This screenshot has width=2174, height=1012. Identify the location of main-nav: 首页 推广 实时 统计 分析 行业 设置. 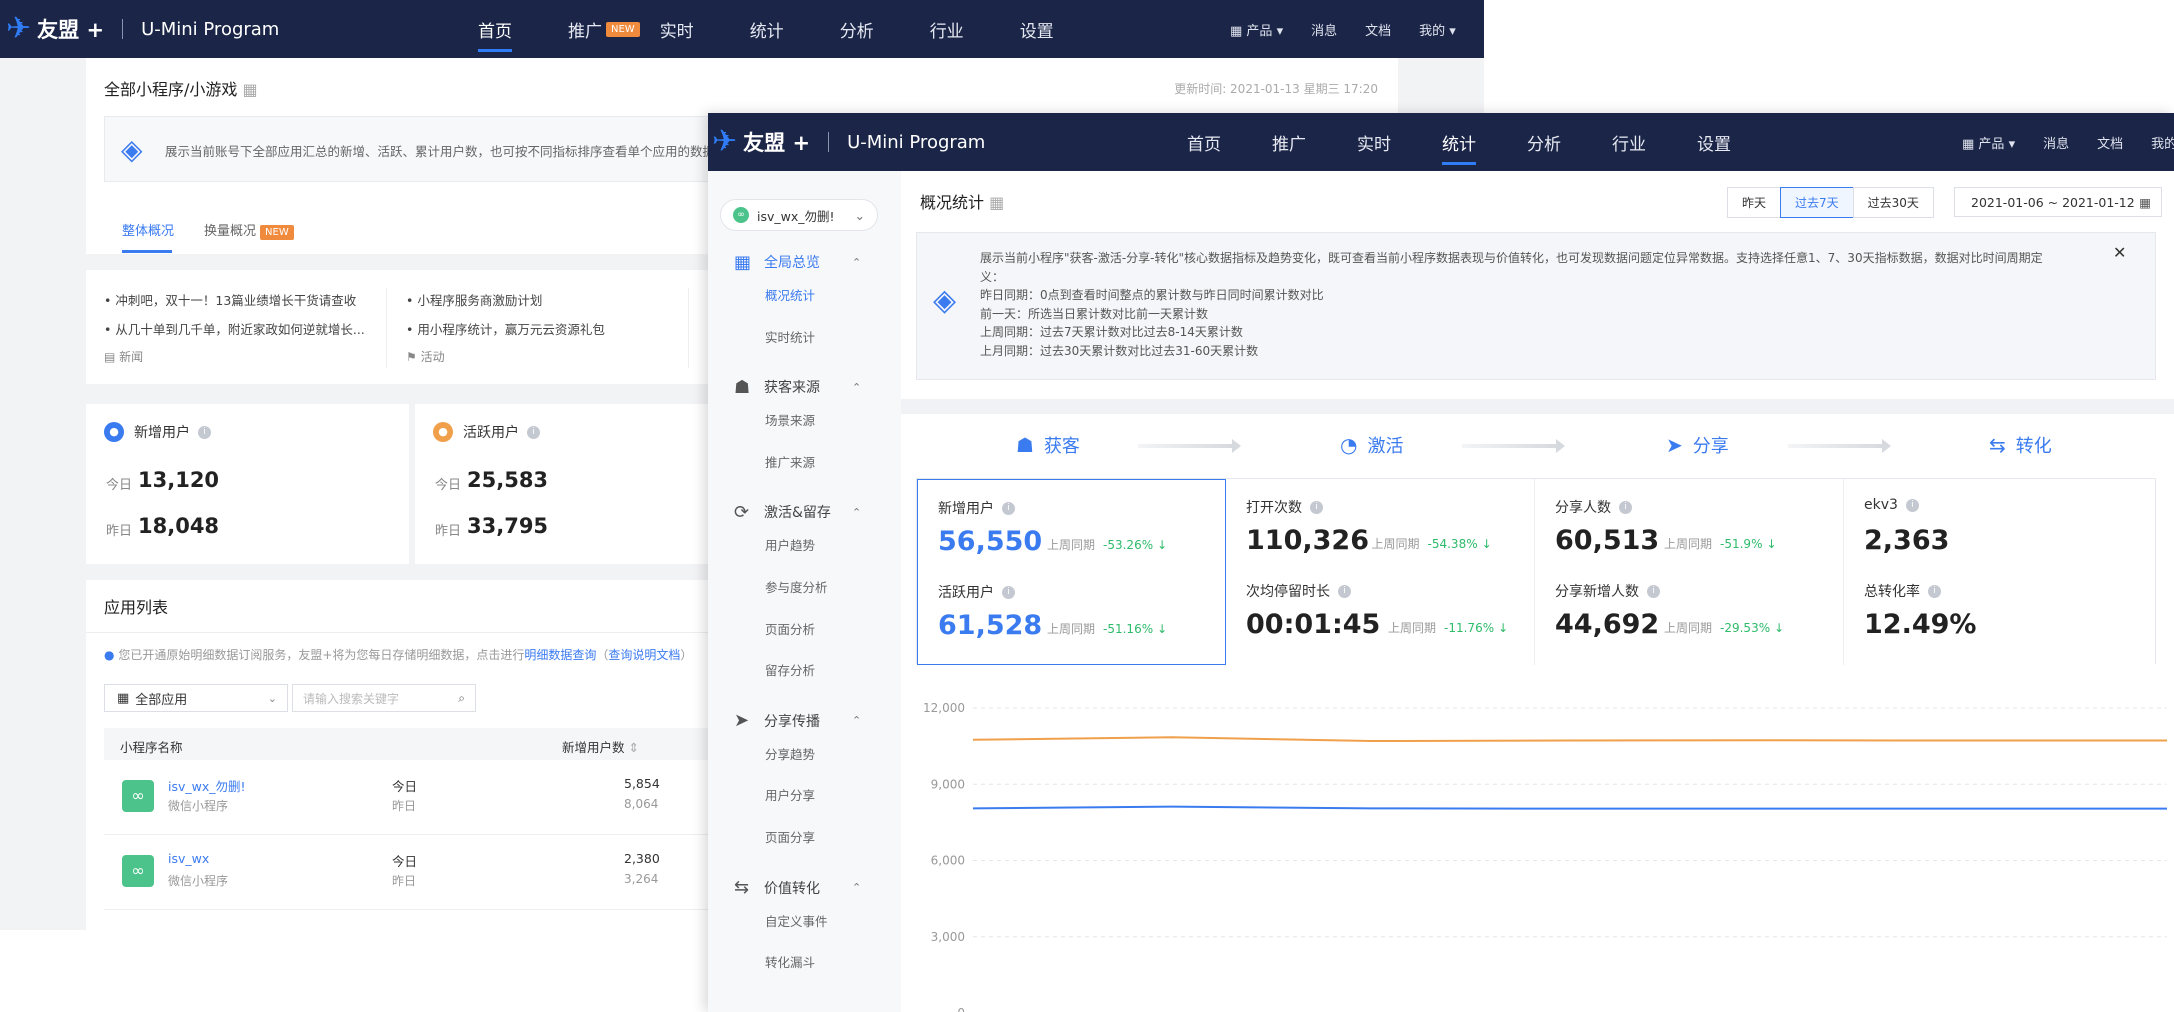
(1487, 142).